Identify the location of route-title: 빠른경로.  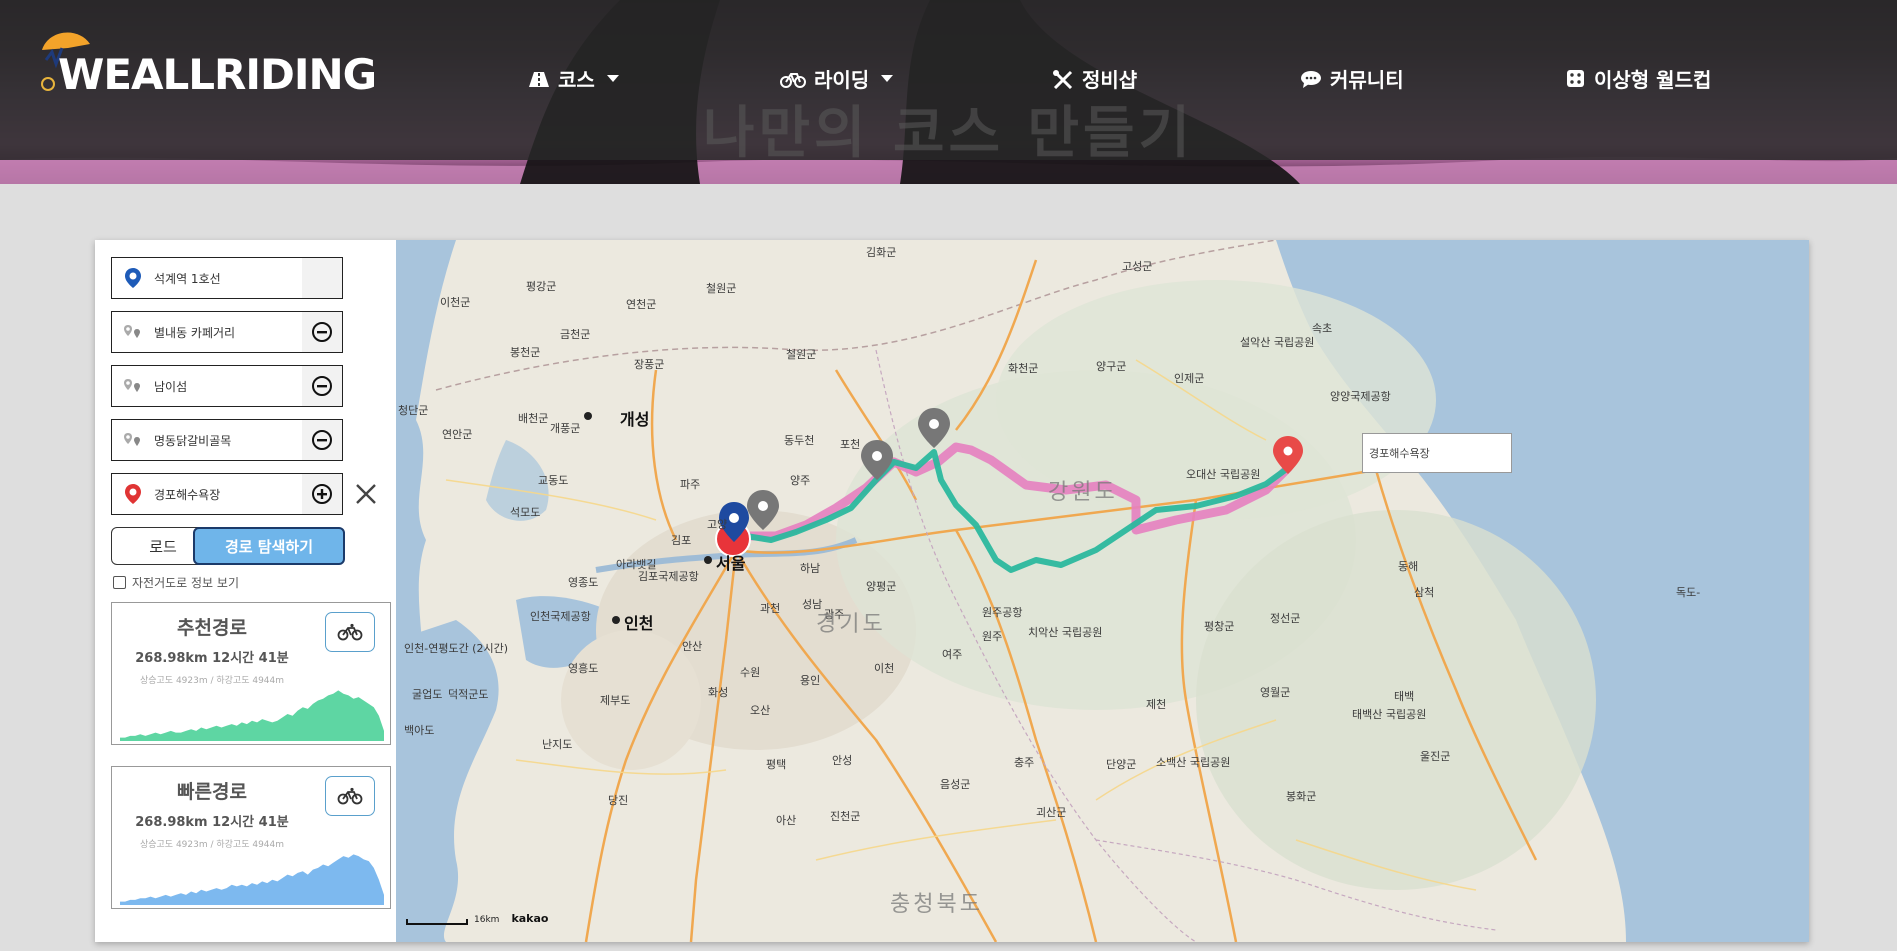
(212, 792).